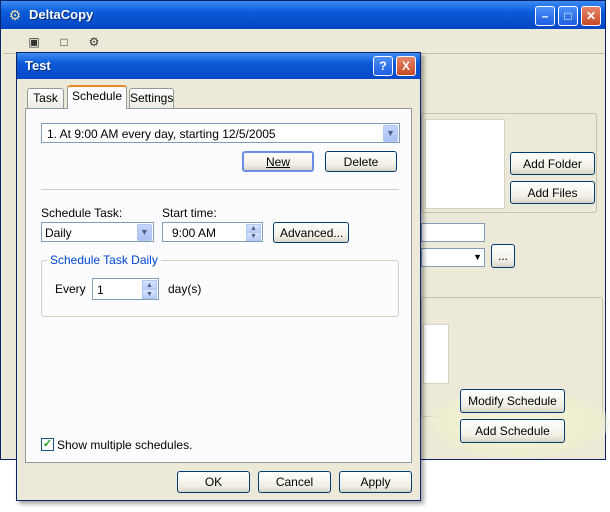  What do you see at coordinates (220, 189) in the screenshot?
I see `separator` at bounding box center [220, 189].